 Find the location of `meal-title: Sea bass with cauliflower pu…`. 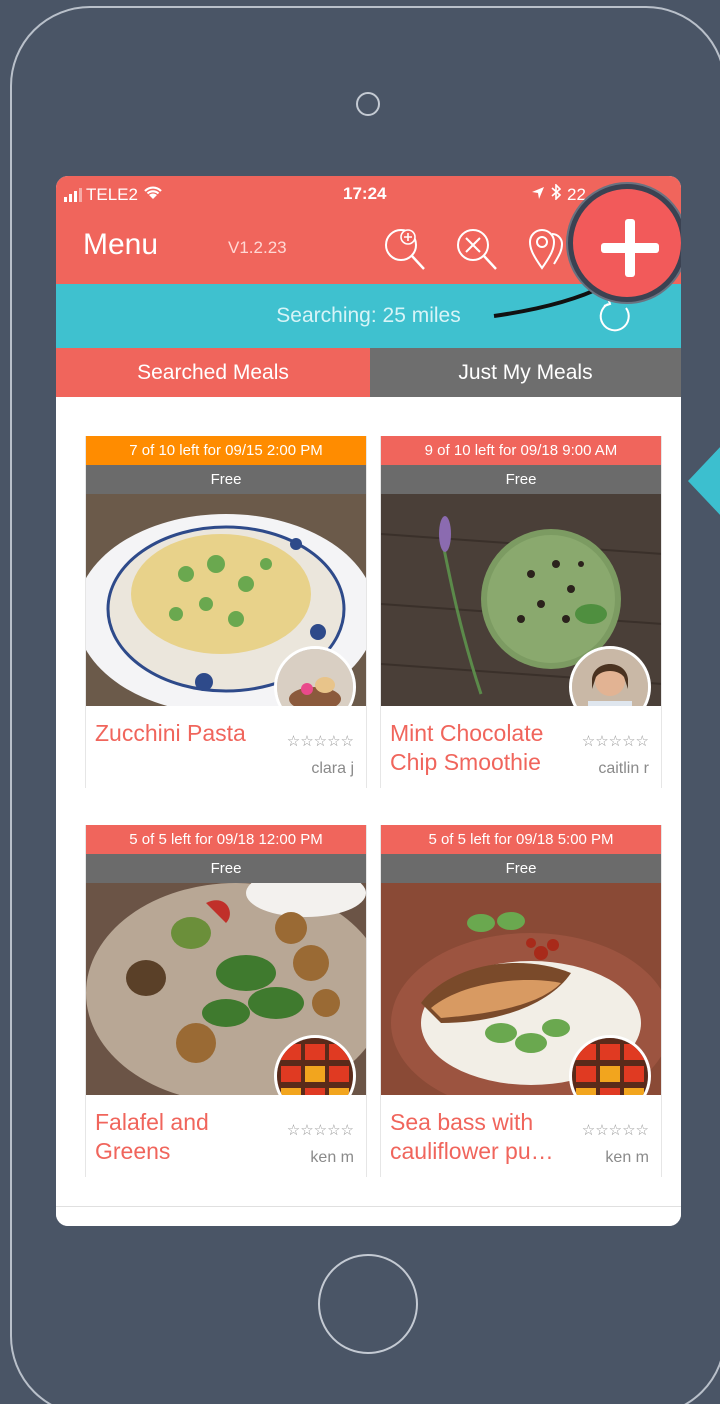

meal-title: Sea bass with cauliflower pu… is located at coordinates (472, 1136).